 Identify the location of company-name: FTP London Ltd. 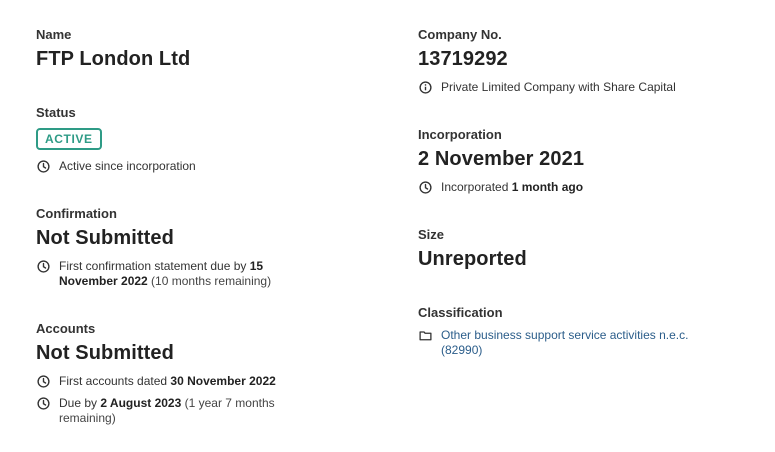
(113, 59).